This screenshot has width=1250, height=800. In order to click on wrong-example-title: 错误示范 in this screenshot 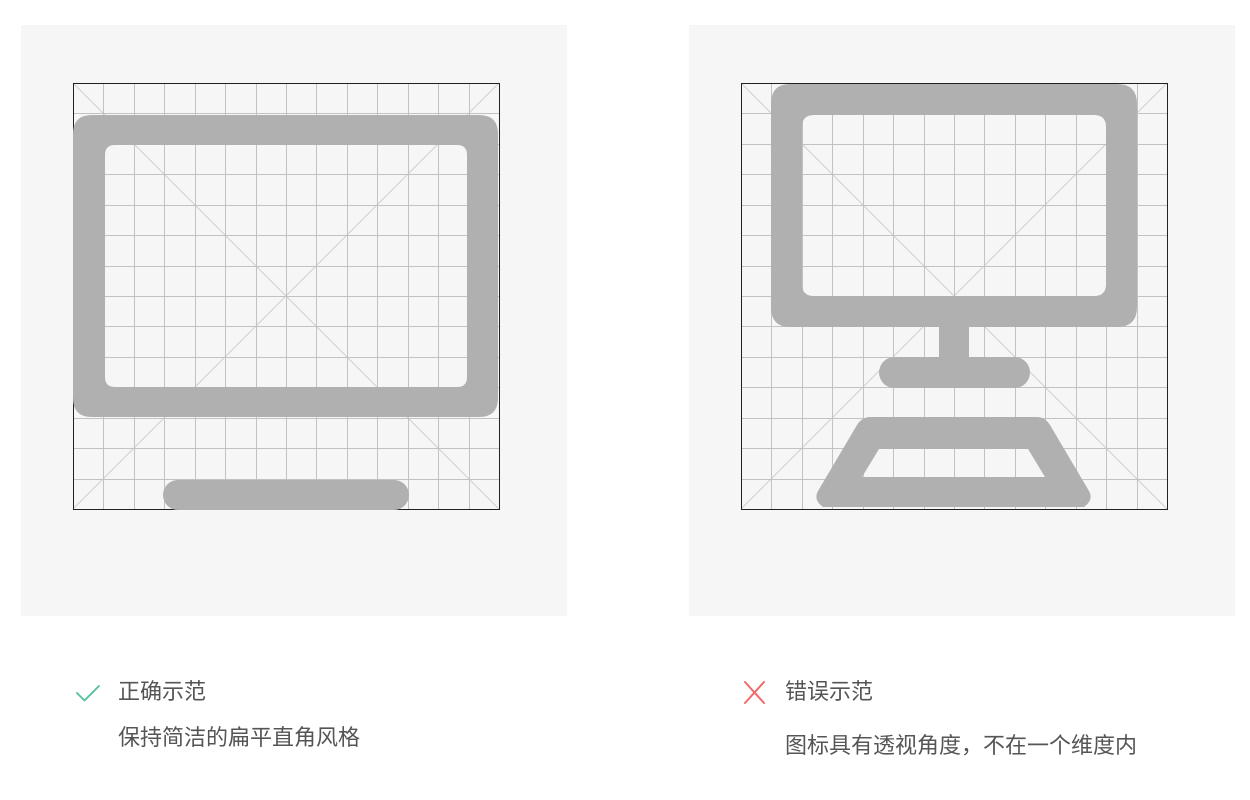, I will do `click(829, 692)`.